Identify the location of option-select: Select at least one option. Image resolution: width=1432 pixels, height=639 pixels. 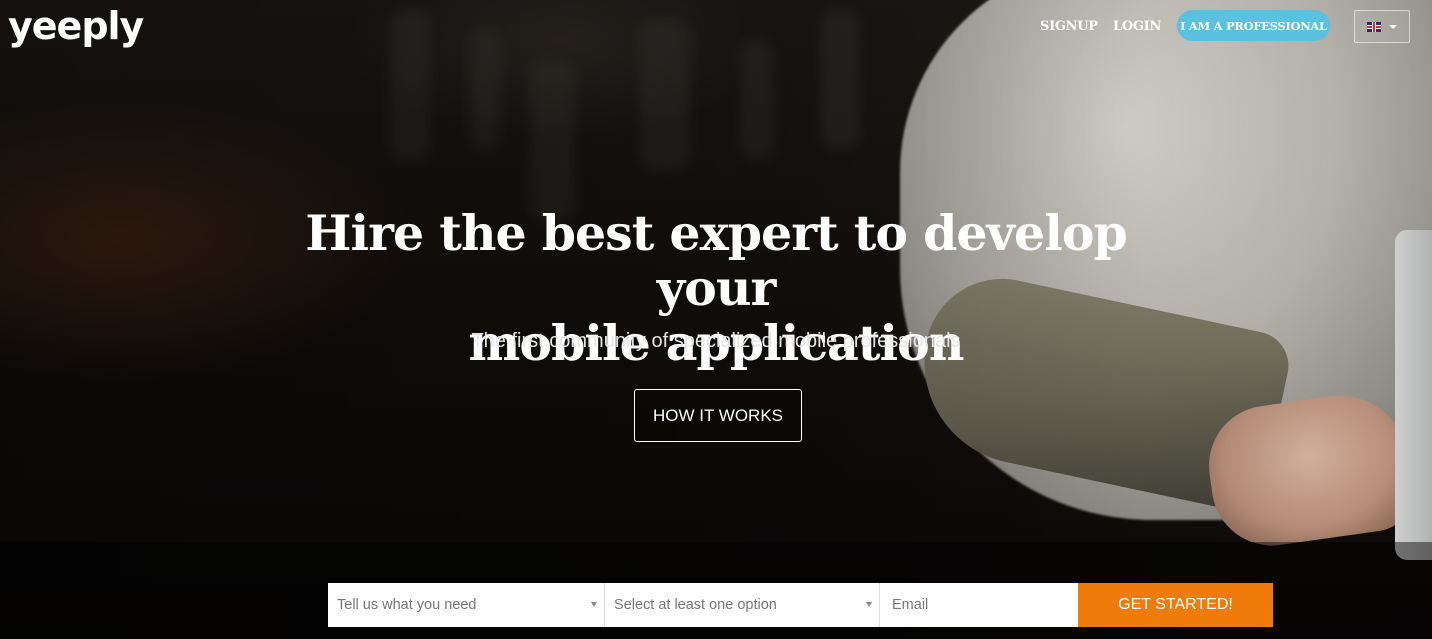
(741, 605).